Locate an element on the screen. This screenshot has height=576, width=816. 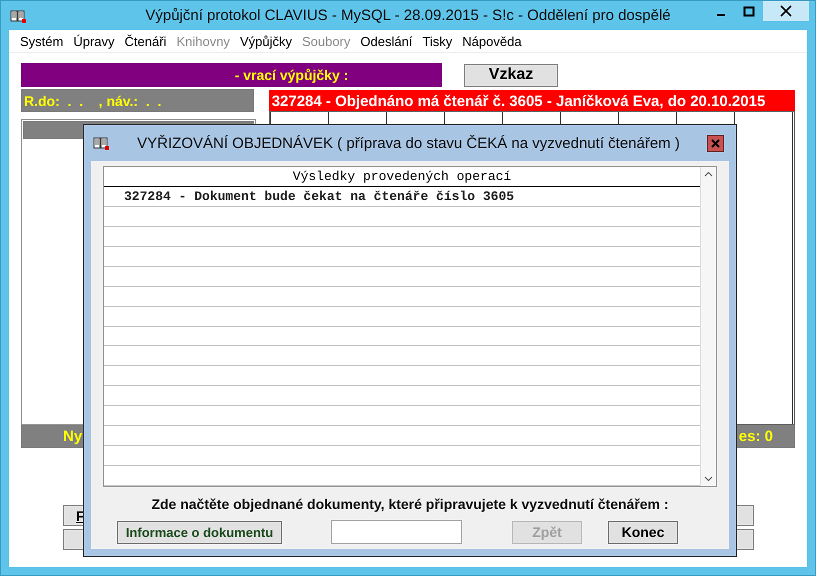
menu-item: Tisky is located at coordinates (437, 41).